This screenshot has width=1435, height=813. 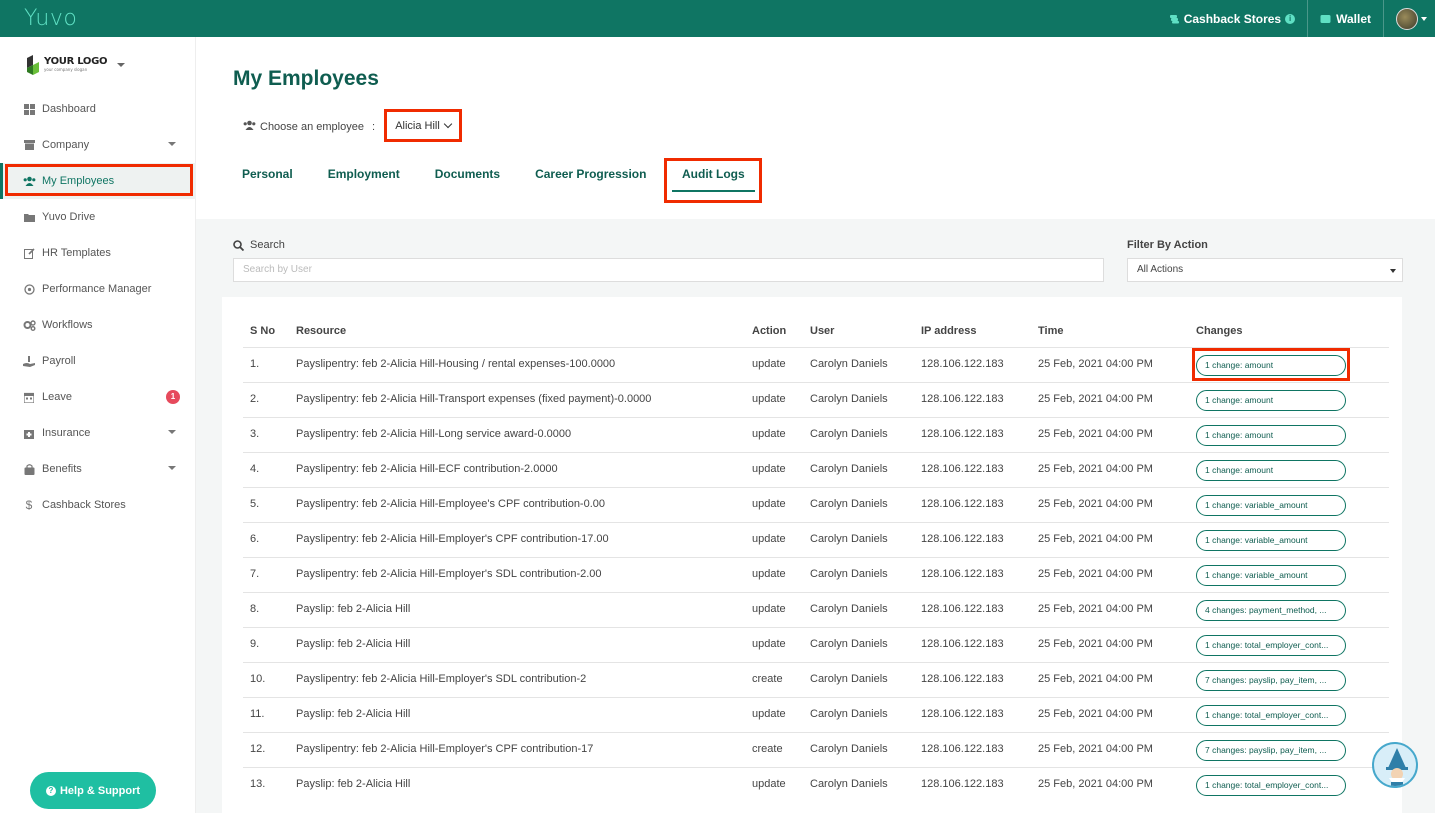 I want to click on question-icon: ?, so click(x=50, y=790).